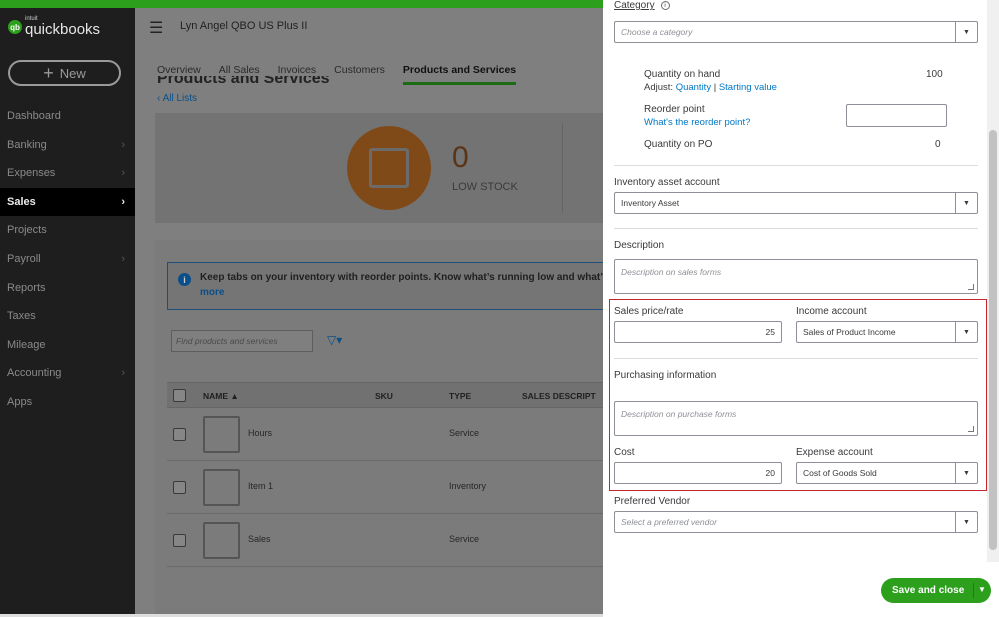 This screenshot has height=617, width=999. Describe the element at coordinates (796, 276) in the screenshot. I see `sales-description-textarea: Description on sales forms` at that location.